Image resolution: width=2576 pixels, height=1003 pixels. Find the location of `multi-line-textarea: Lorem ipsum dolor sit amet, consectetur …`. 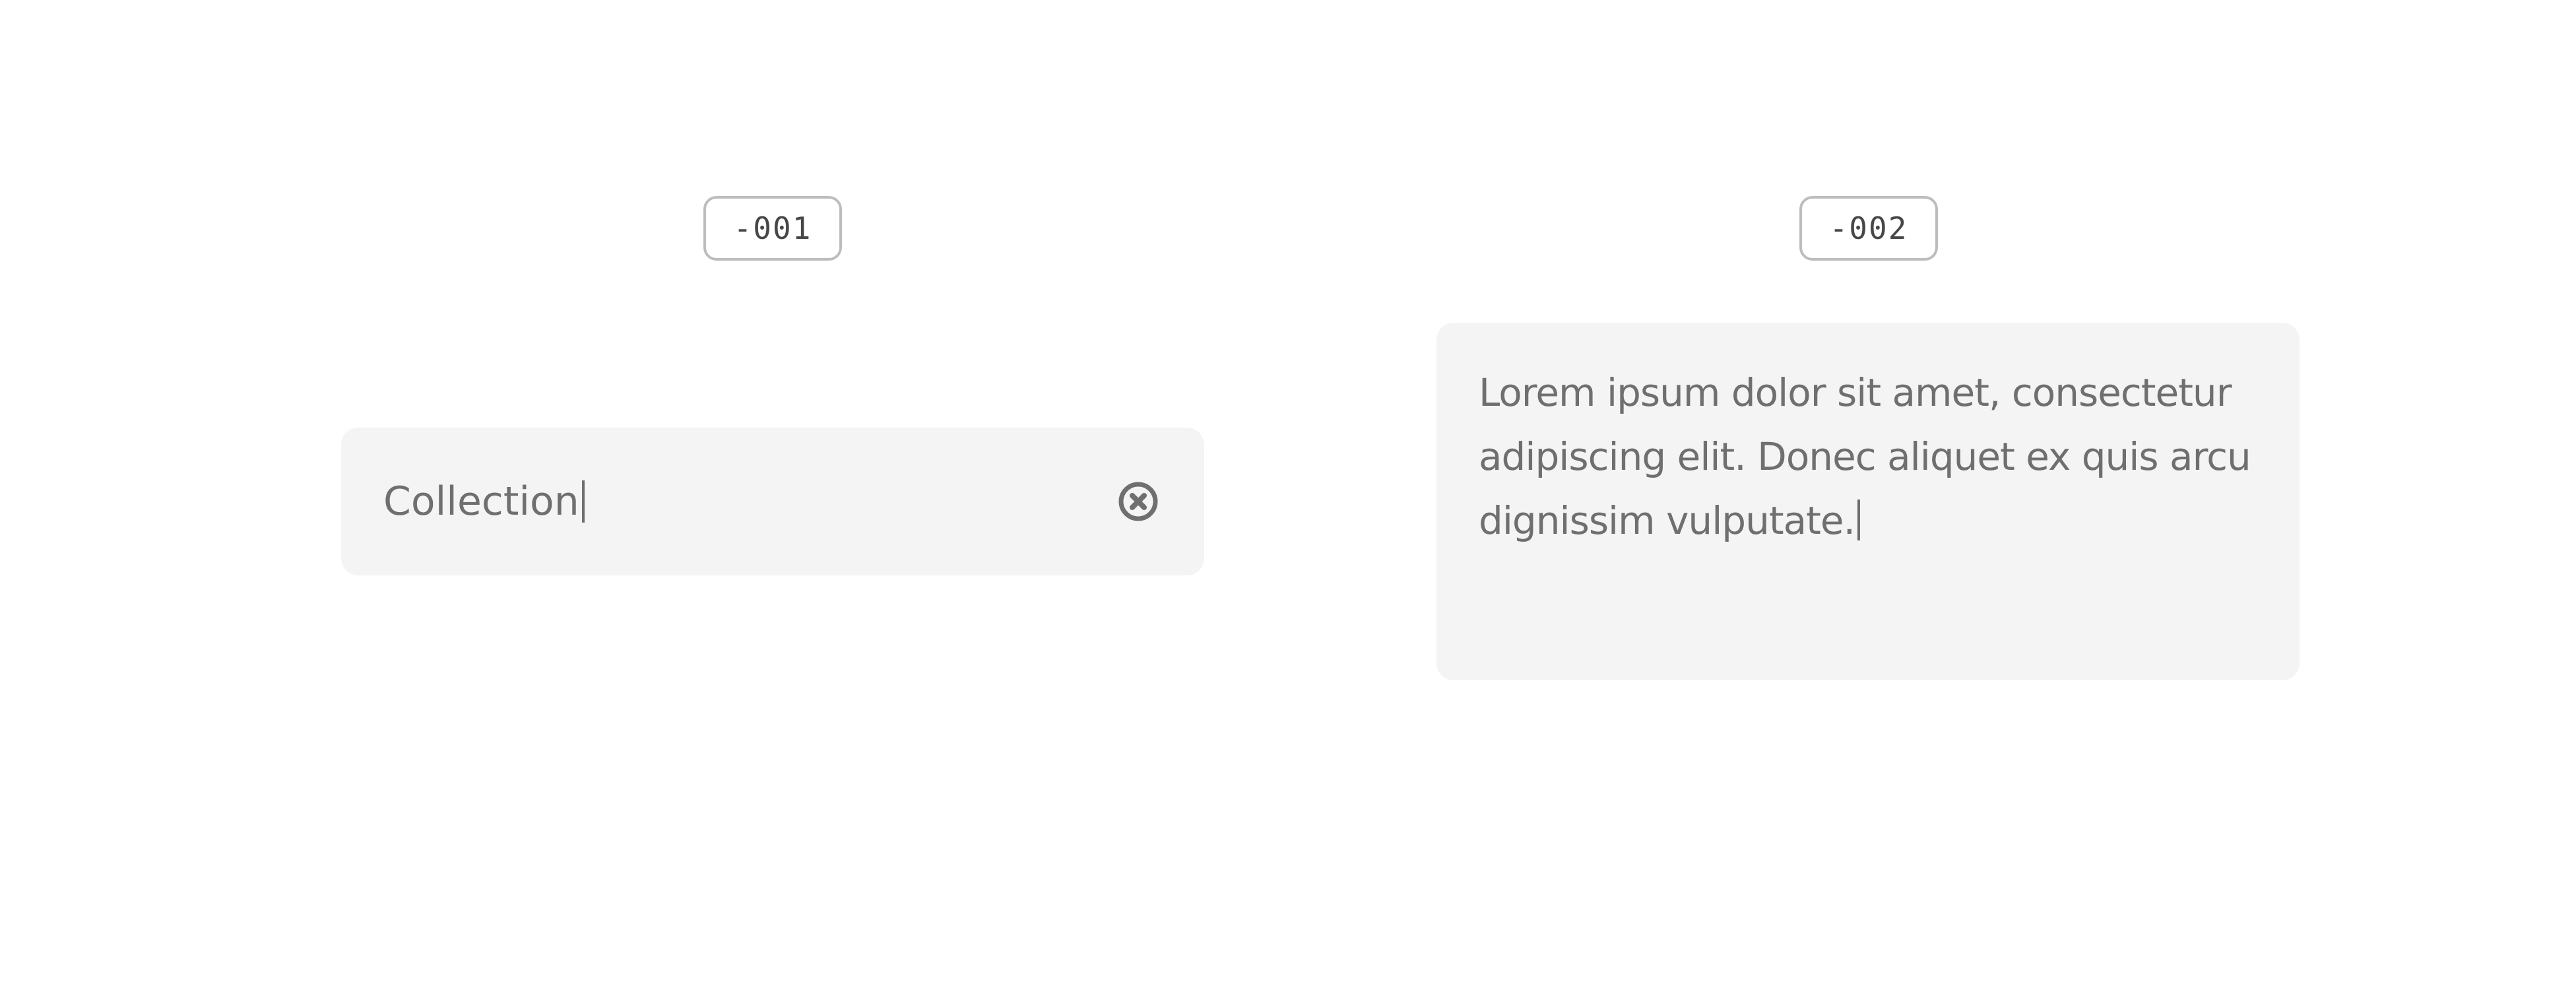

multi-line-textarea: Lorem ipsum dolor sit amet, consectetur … is located at coordinates (1868, 501).